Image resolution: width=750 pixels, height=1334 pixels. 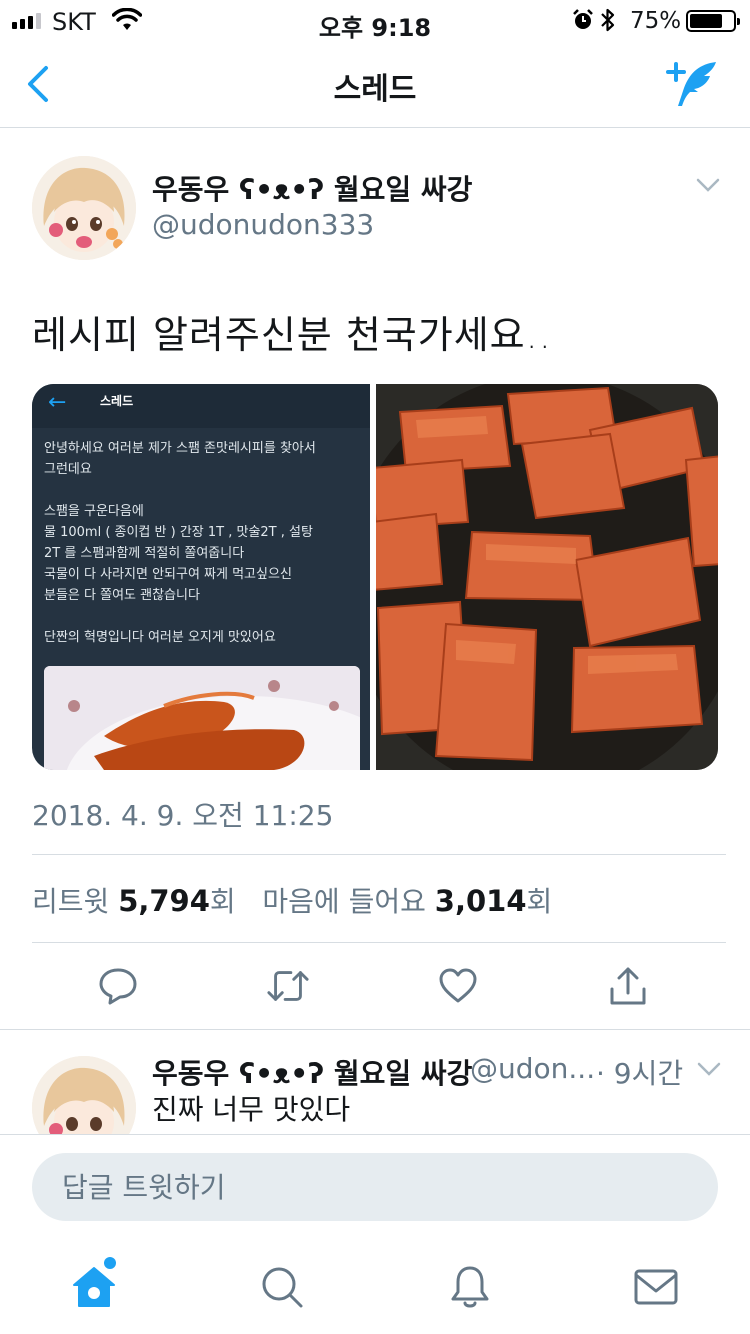 What do you see at coordinates (583, 22) in the screenshot?
I see `alarm-clock-icon` at bounding box center [583, 22].